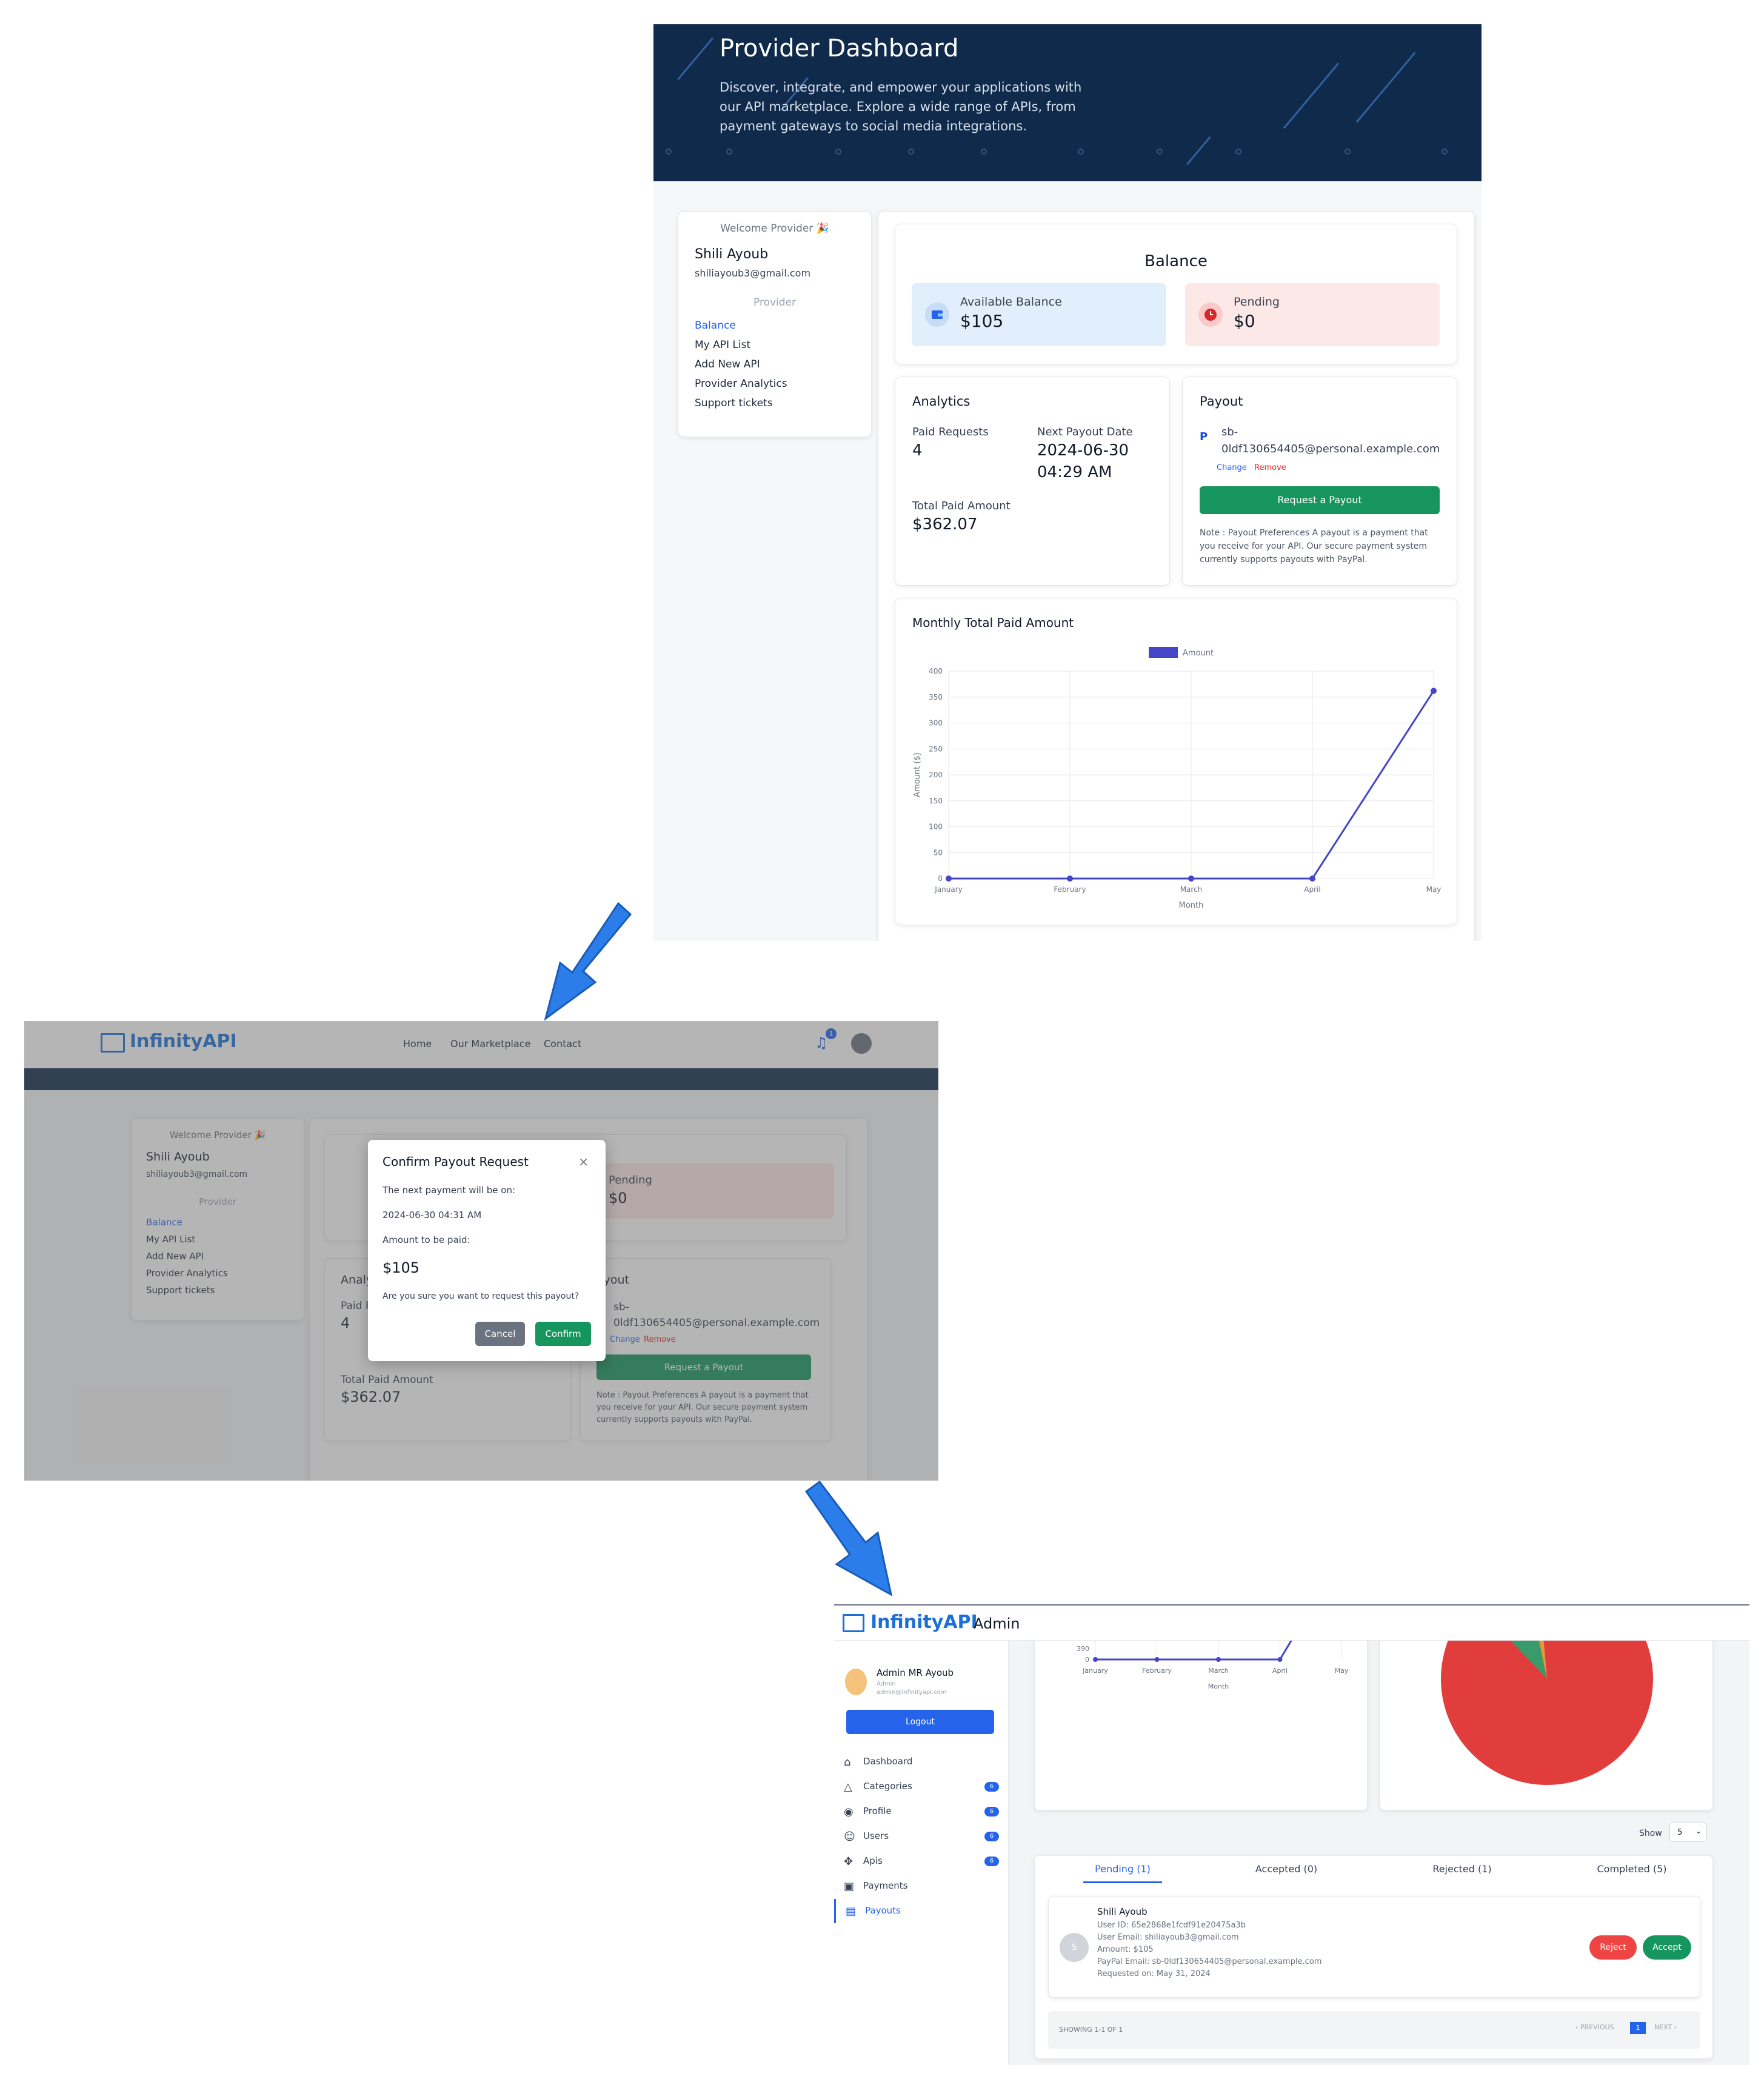  I want to click on arrow-down-right-icon, so click(848, 1538).